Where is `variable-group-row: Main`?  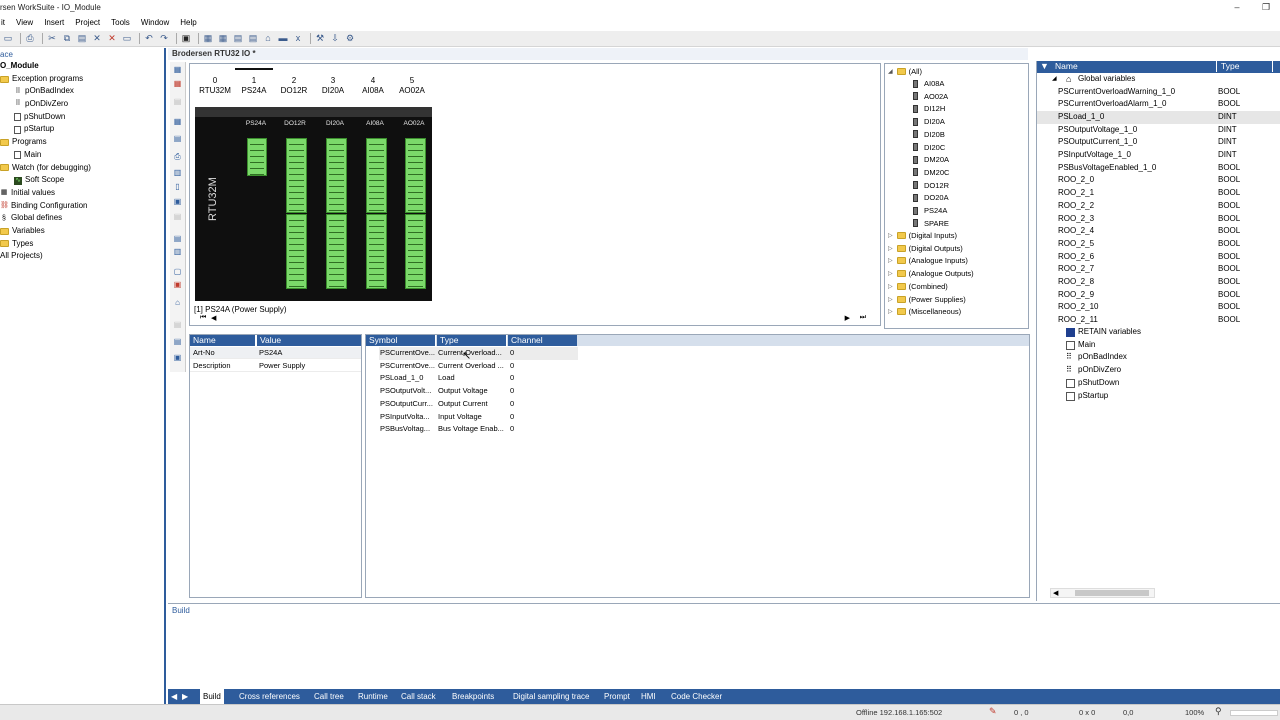 variable-group-row: Main is located at coordinates (1158, 345).